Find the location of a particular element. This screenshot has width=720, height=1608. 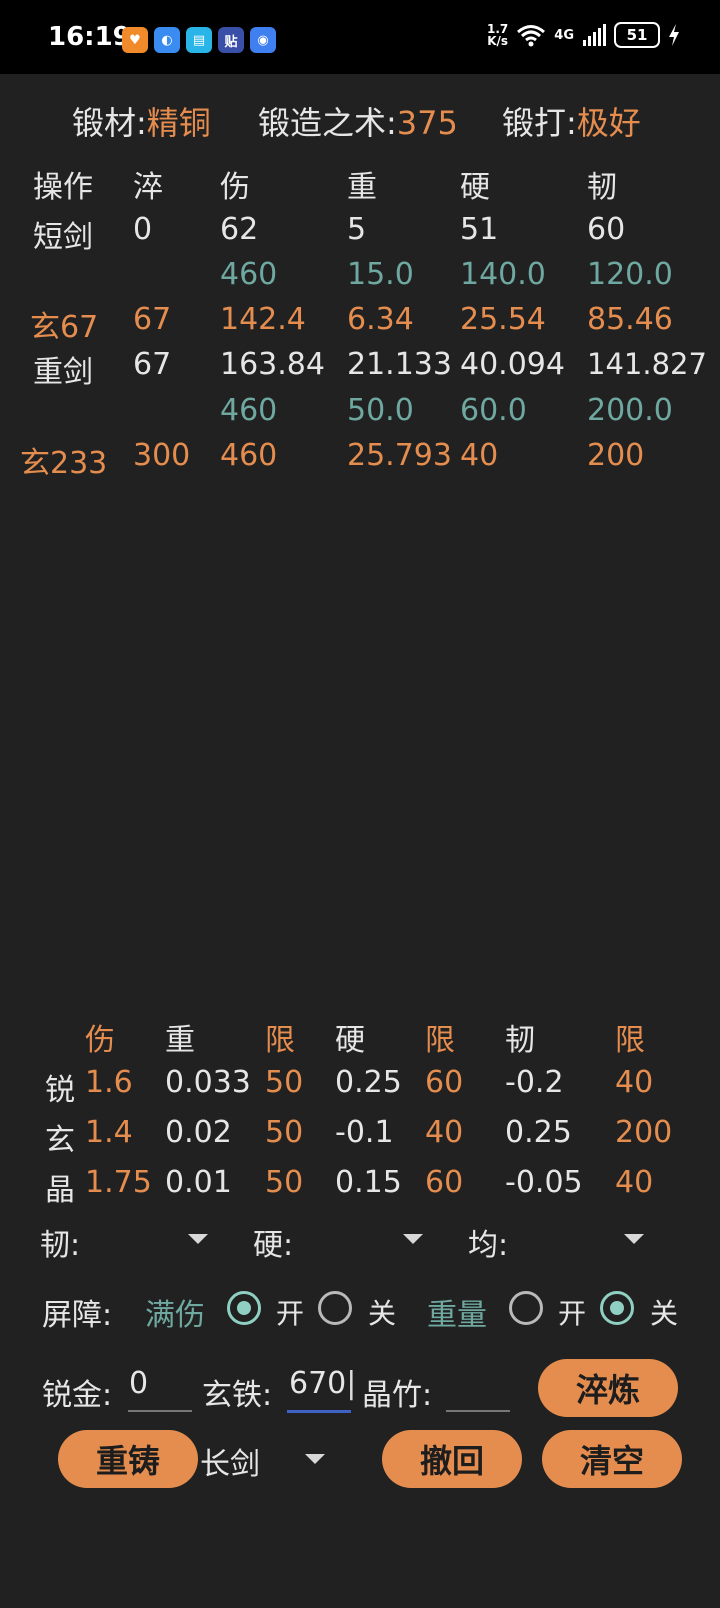

full-damage-on-radio is located at coordinates (244, 1308).